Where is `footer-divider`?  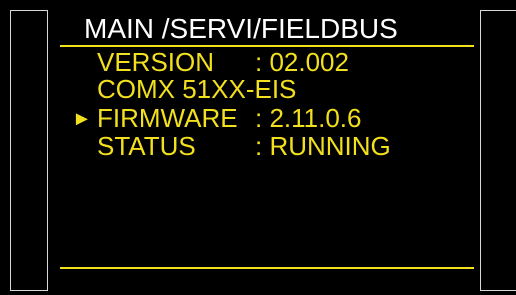 footer-divider is located at coordinates (267, 268).